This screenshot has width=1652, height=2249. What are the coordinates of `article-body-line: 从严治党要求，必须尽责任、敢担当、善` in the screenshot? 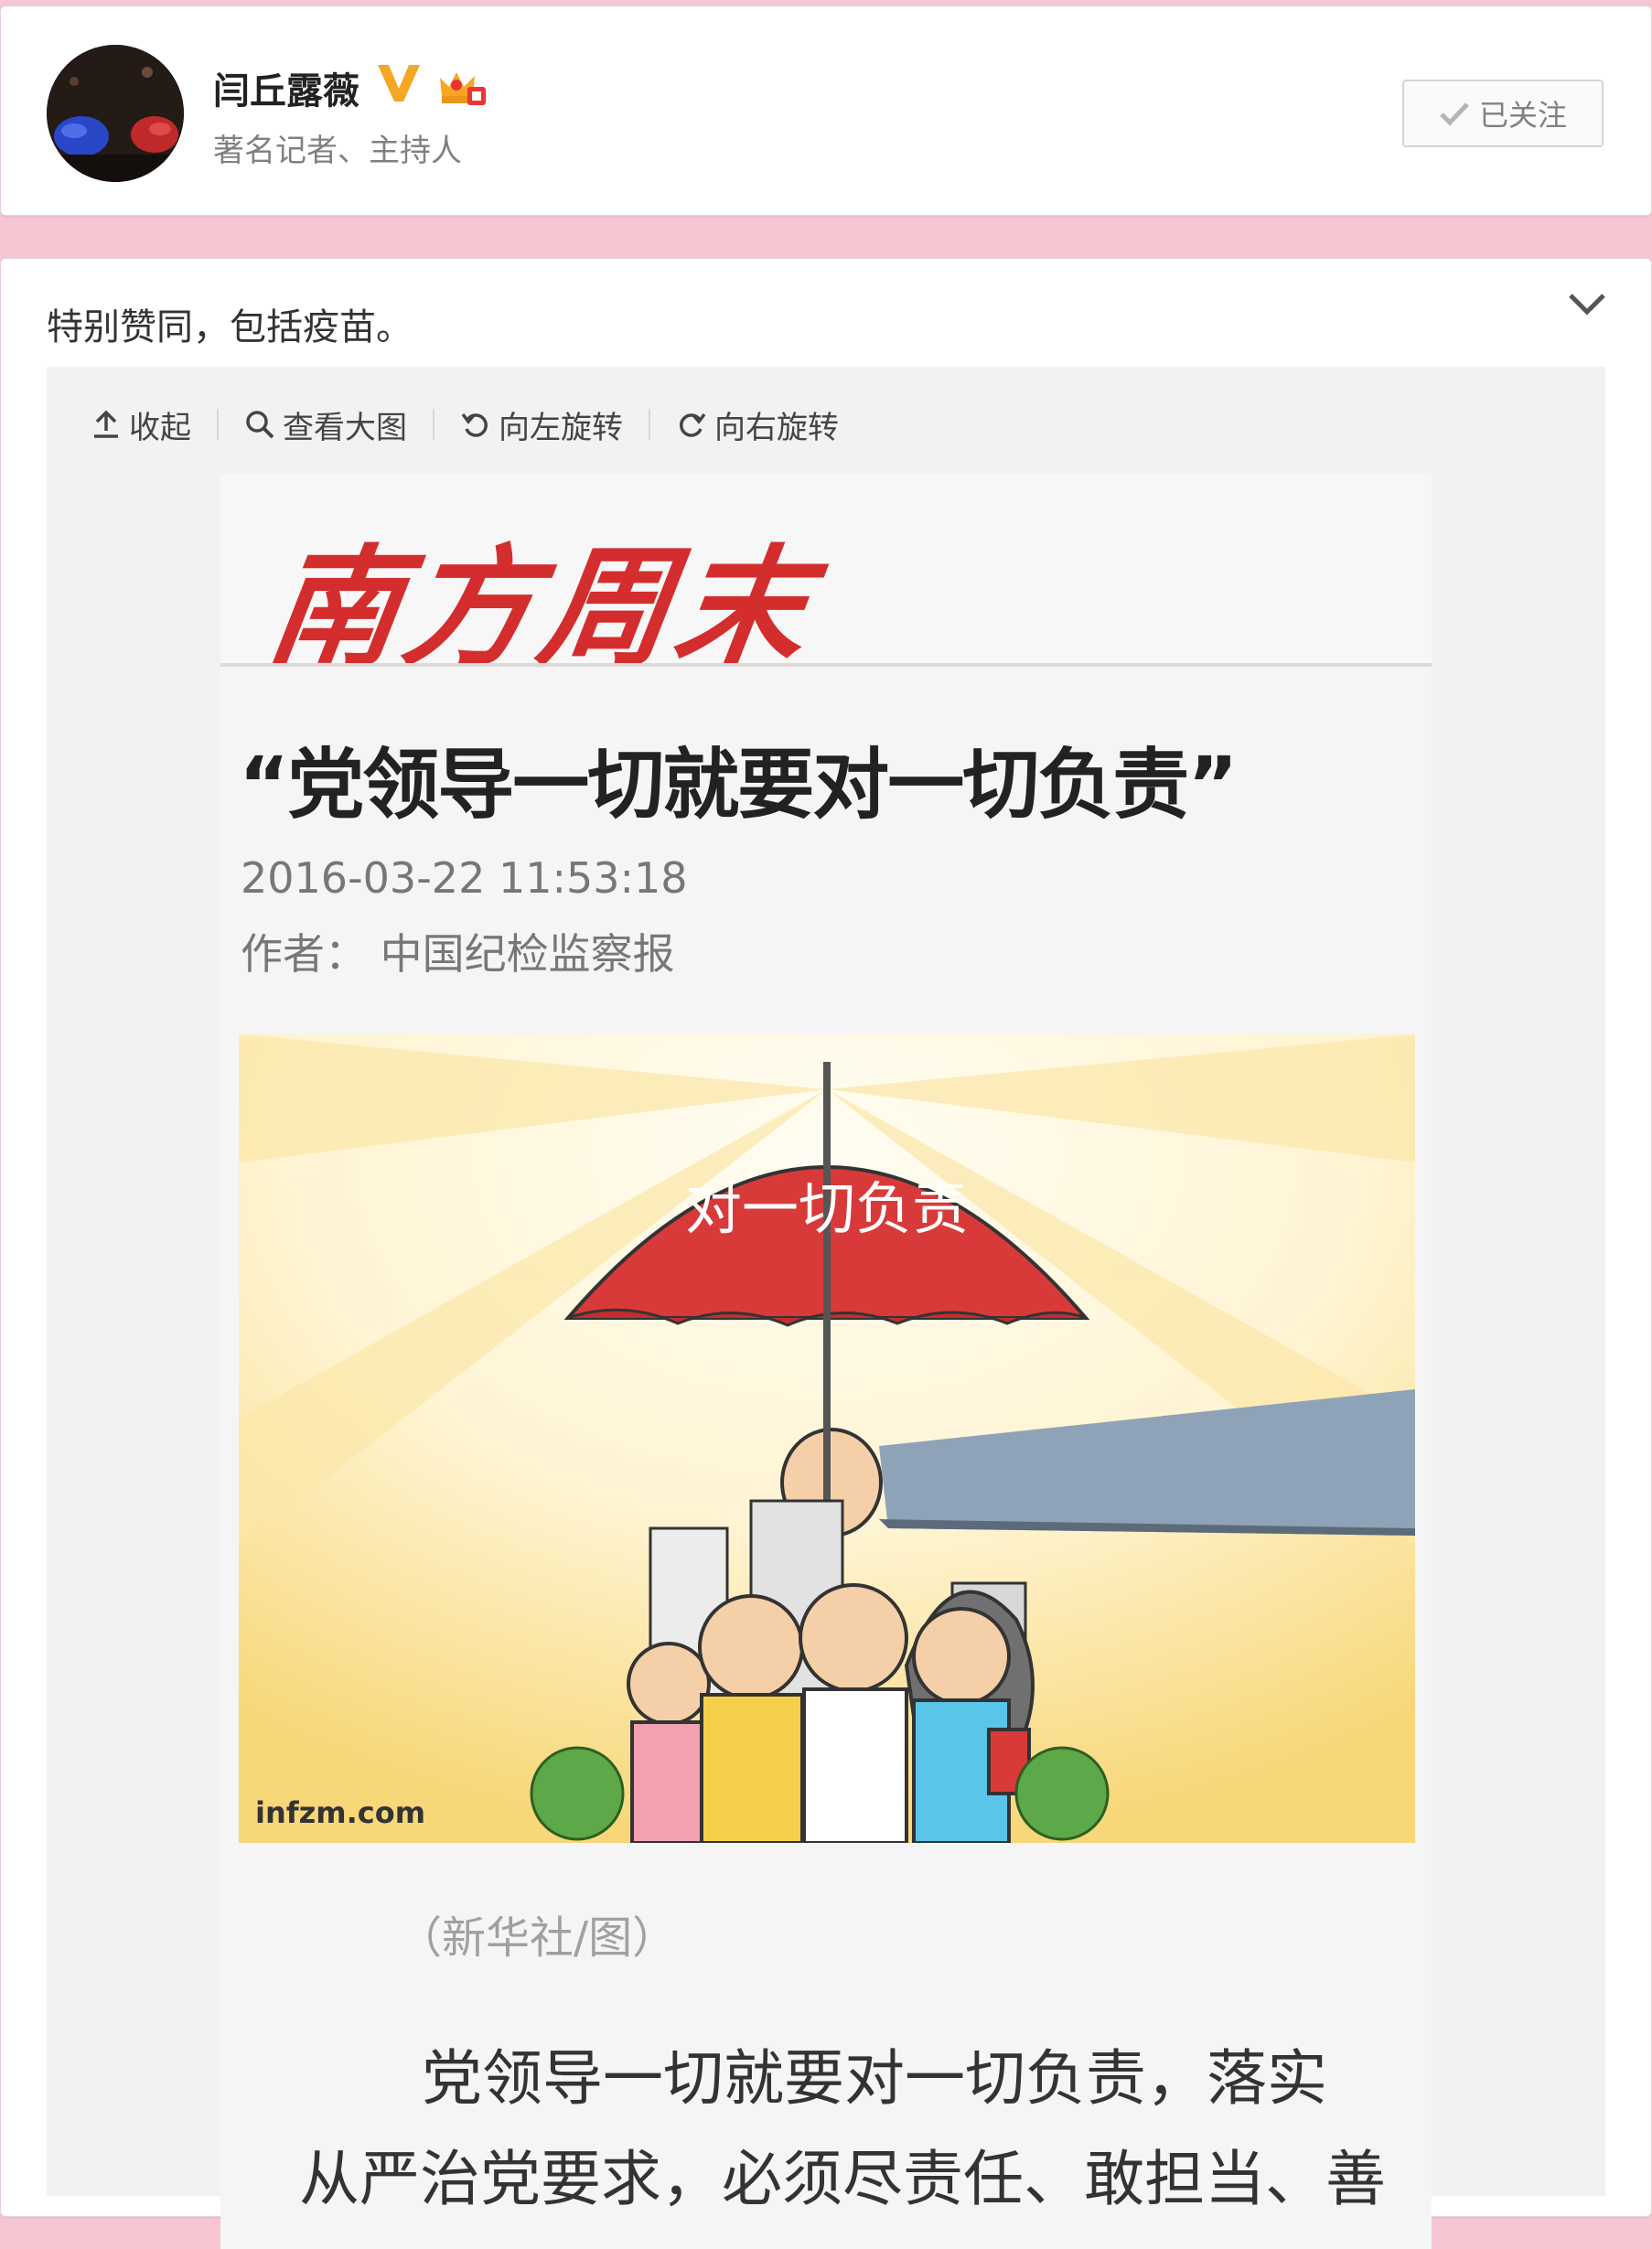 It's located at (842, 2179).